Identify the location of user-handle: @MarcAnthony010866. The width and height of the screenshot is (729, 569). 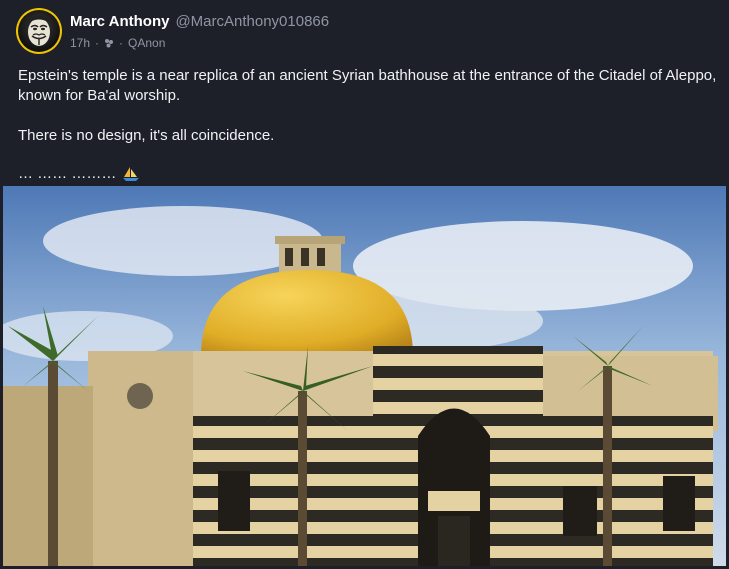
(252, 21).